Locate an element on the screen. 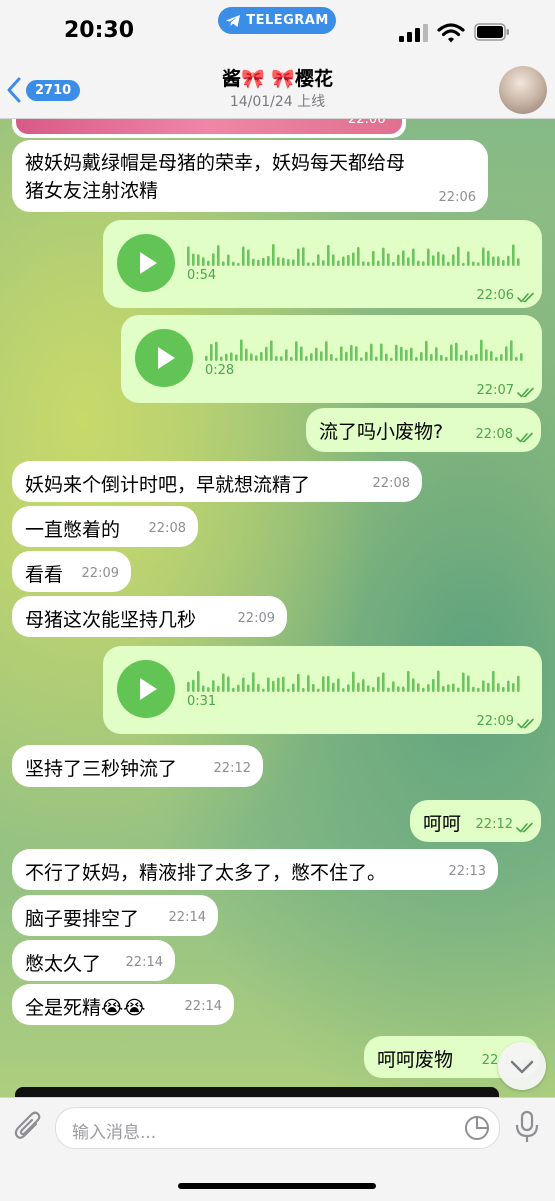 Image resolution: width=555 pixels, height=1201 pixels. incoming-message: 全是死精😭😭 22:14 is located at coordinates (123, 1004).